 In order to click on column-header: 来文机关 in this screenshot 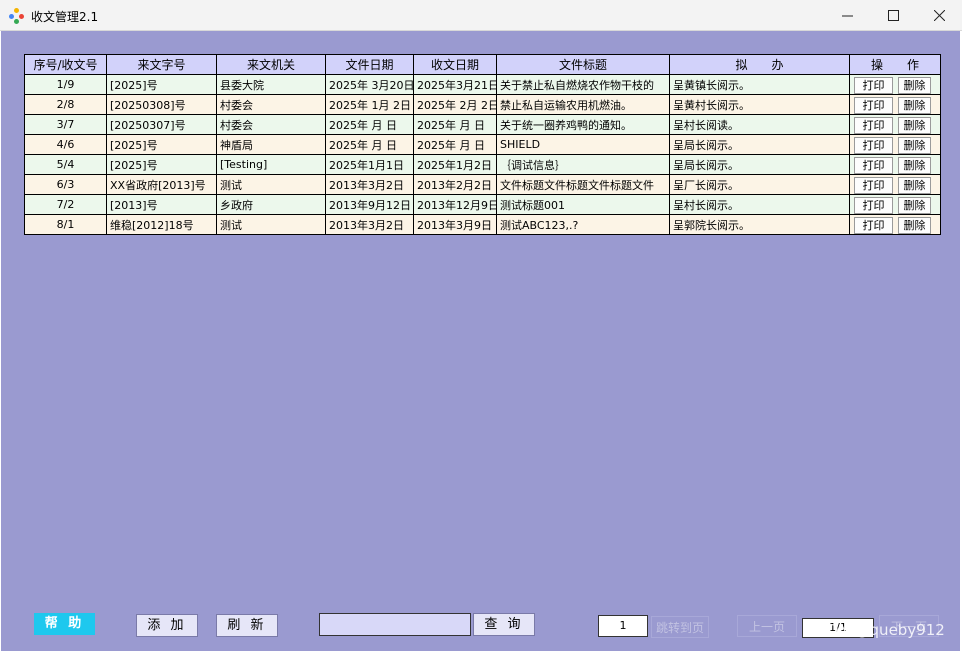, I will do `click(271, 64)`.